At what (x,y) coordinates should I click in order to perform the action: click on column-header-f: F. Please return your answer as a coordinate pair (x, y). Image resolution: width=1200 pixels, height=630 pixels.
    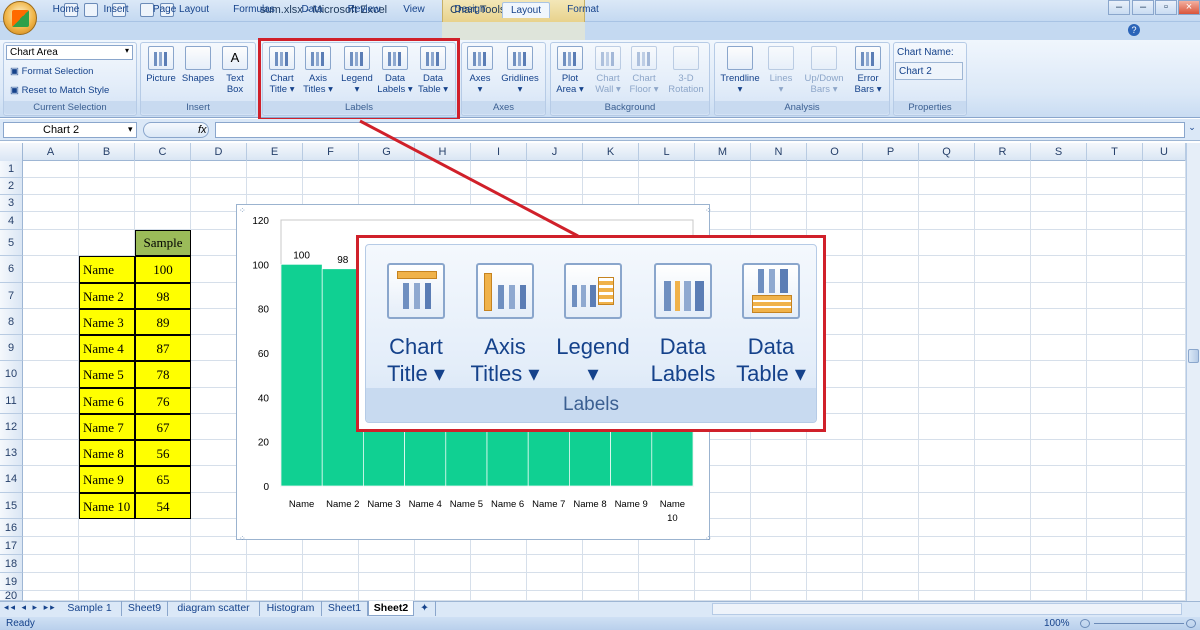
    Looking at the image, I should click on (331, 152).